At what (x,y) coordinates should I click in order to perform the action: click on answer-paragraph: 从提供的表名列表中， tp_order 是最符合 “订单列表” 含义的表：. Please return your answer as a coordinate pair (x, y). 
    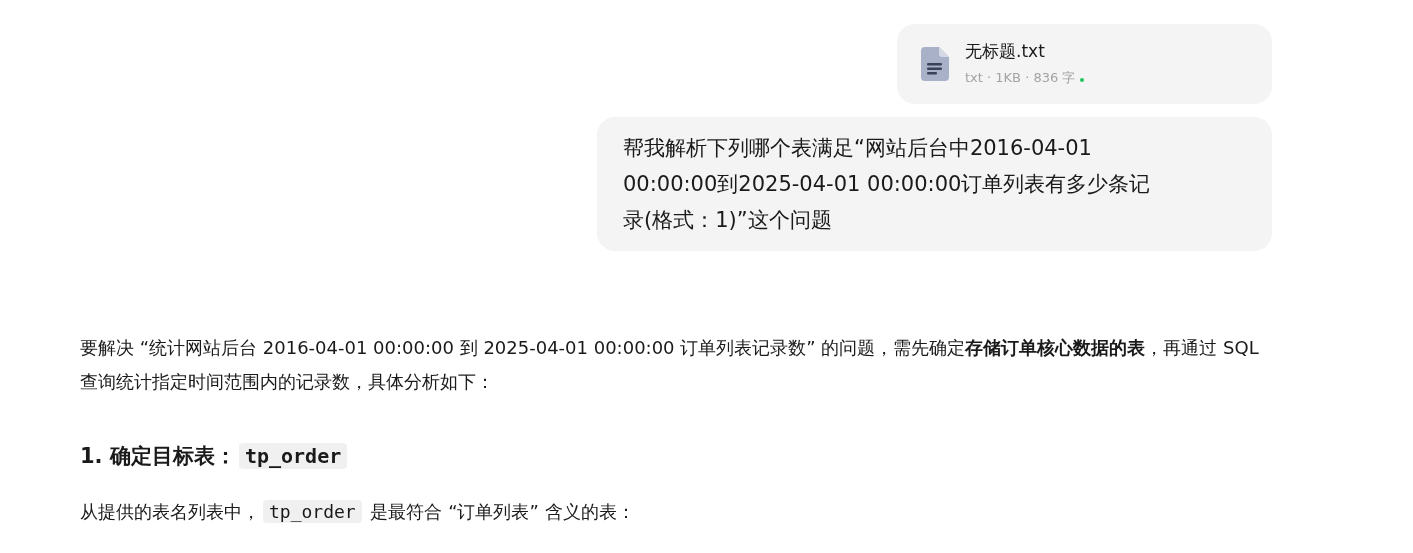
    Looking at the image, I should click on (358, 512).